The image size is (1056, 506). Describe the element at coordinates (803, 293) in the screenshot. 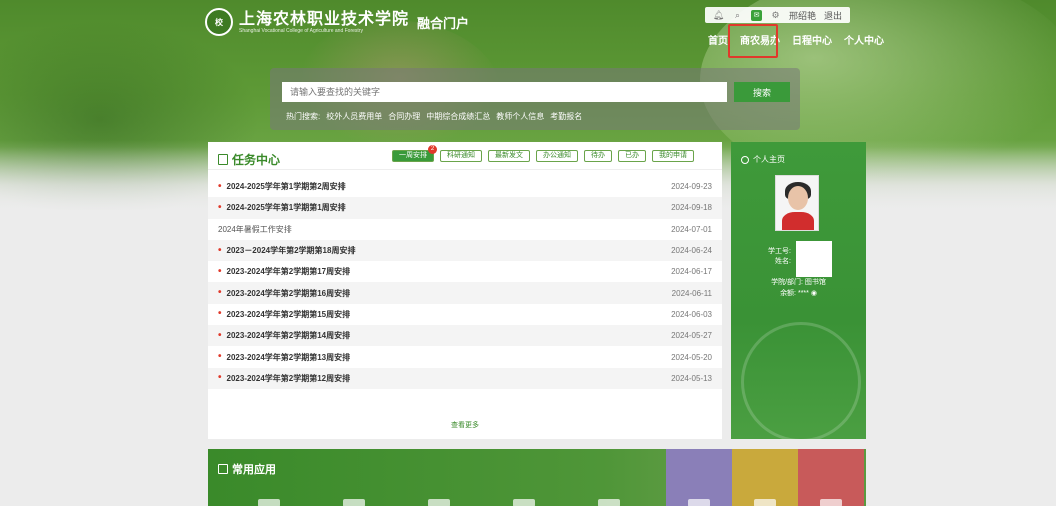

I see `balance-value: ****` at that location.